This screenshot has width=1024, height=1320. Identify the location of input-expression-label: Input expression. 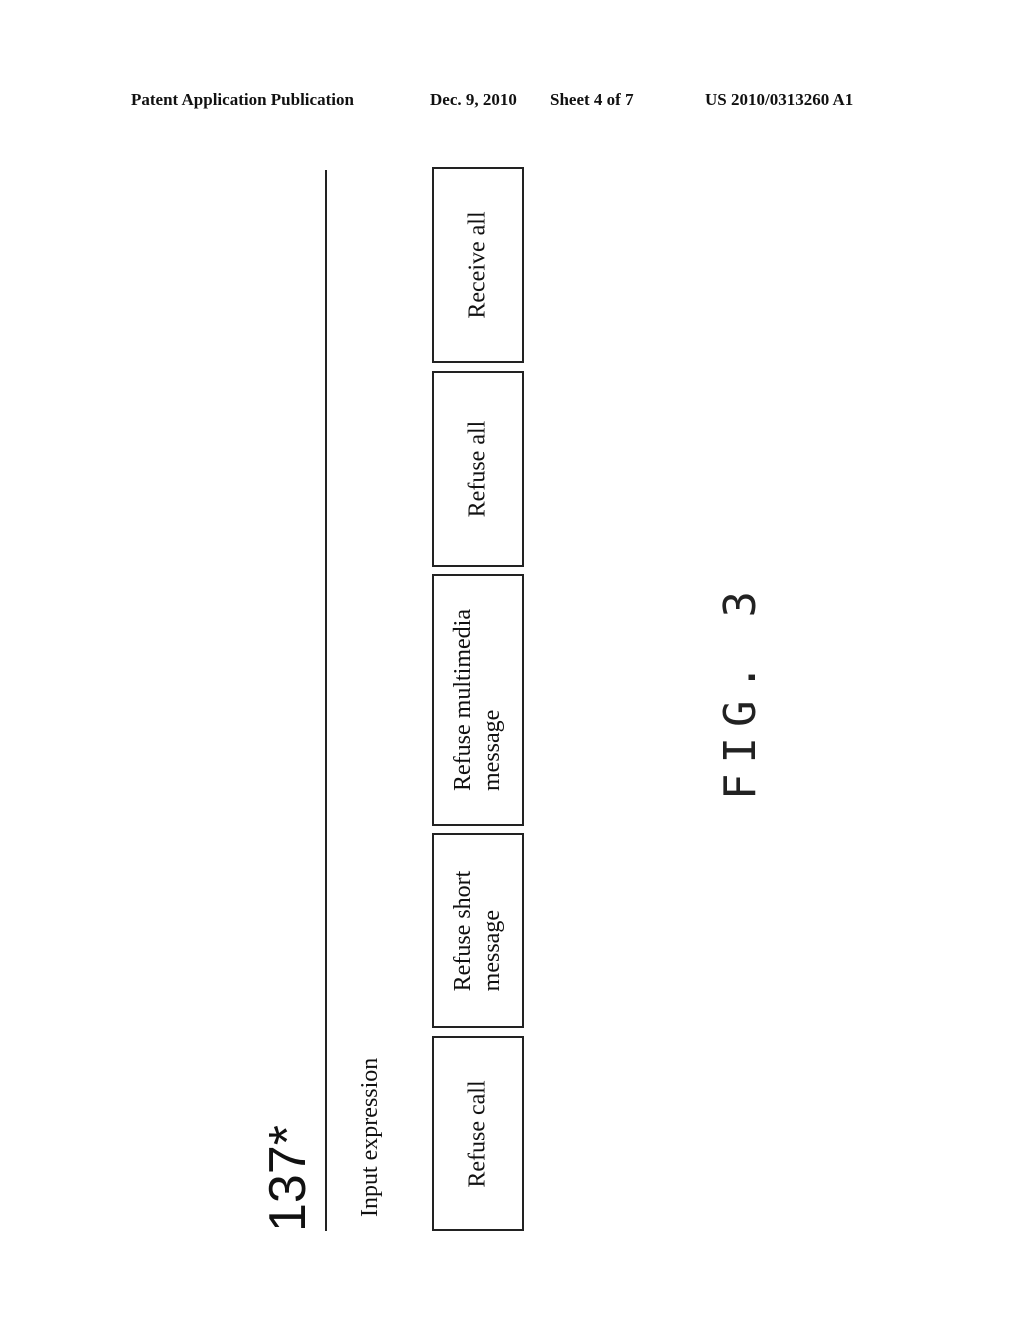
(370, 1137).